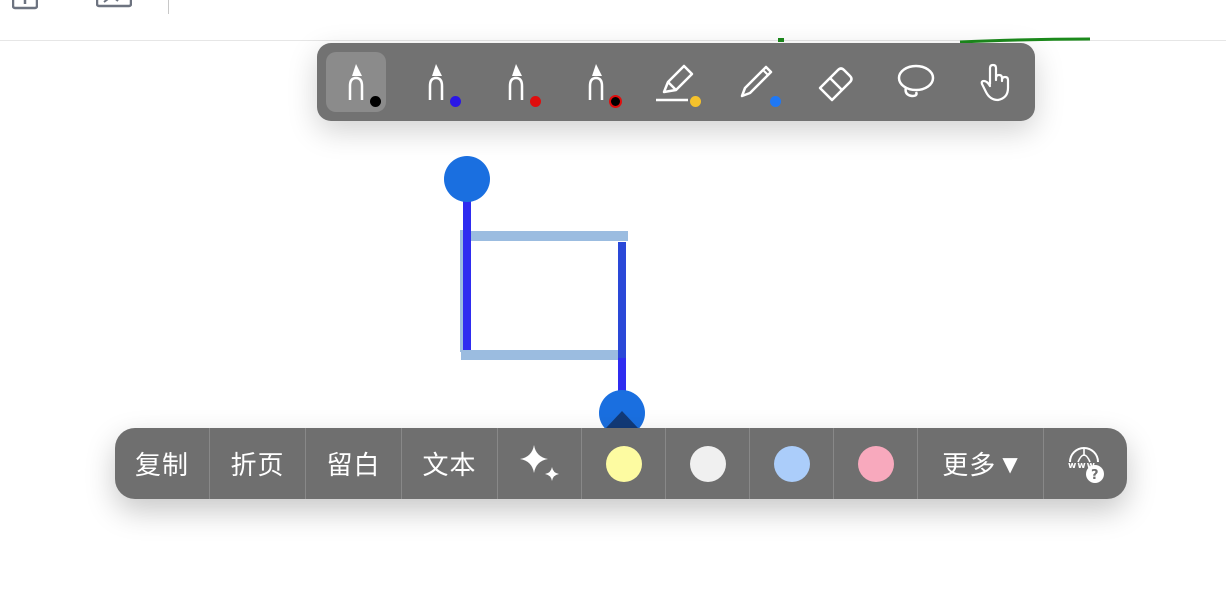 This screenshot has height=606, width=1226. What do you see at coordinates (969, 466) in the screenshot?
I see `more-label: 更多` at bounding box center [969, 466].